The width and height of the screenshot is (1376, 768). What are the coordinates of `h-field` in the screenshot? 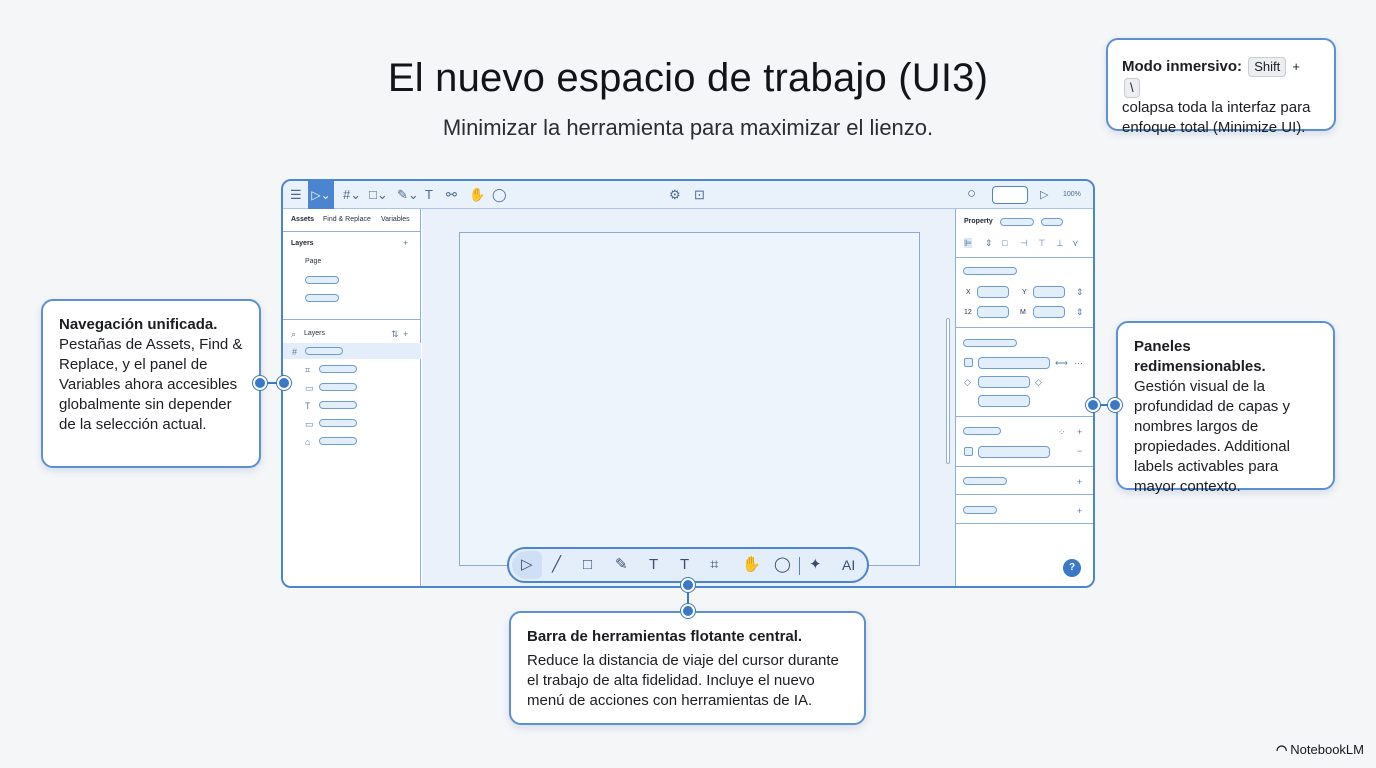 It's located at (1049, 312).